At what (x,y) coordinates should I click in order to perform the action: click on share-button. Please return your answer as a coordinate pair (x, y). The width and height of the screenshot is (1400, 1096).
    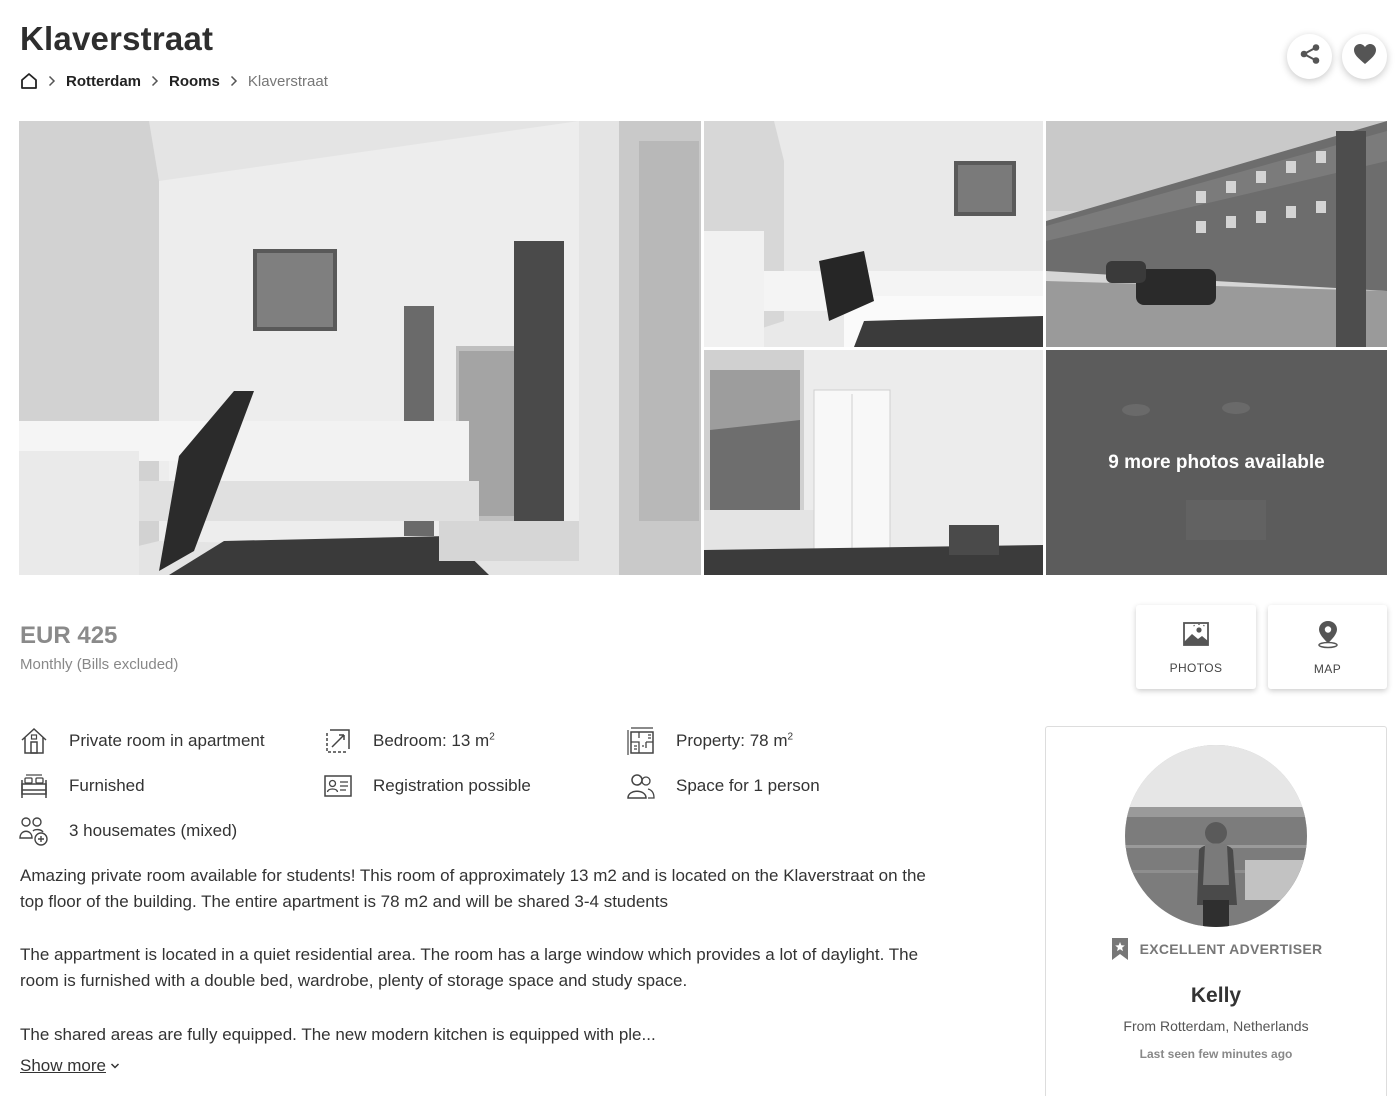
    Looking at the image, I should click on (1309, 56).